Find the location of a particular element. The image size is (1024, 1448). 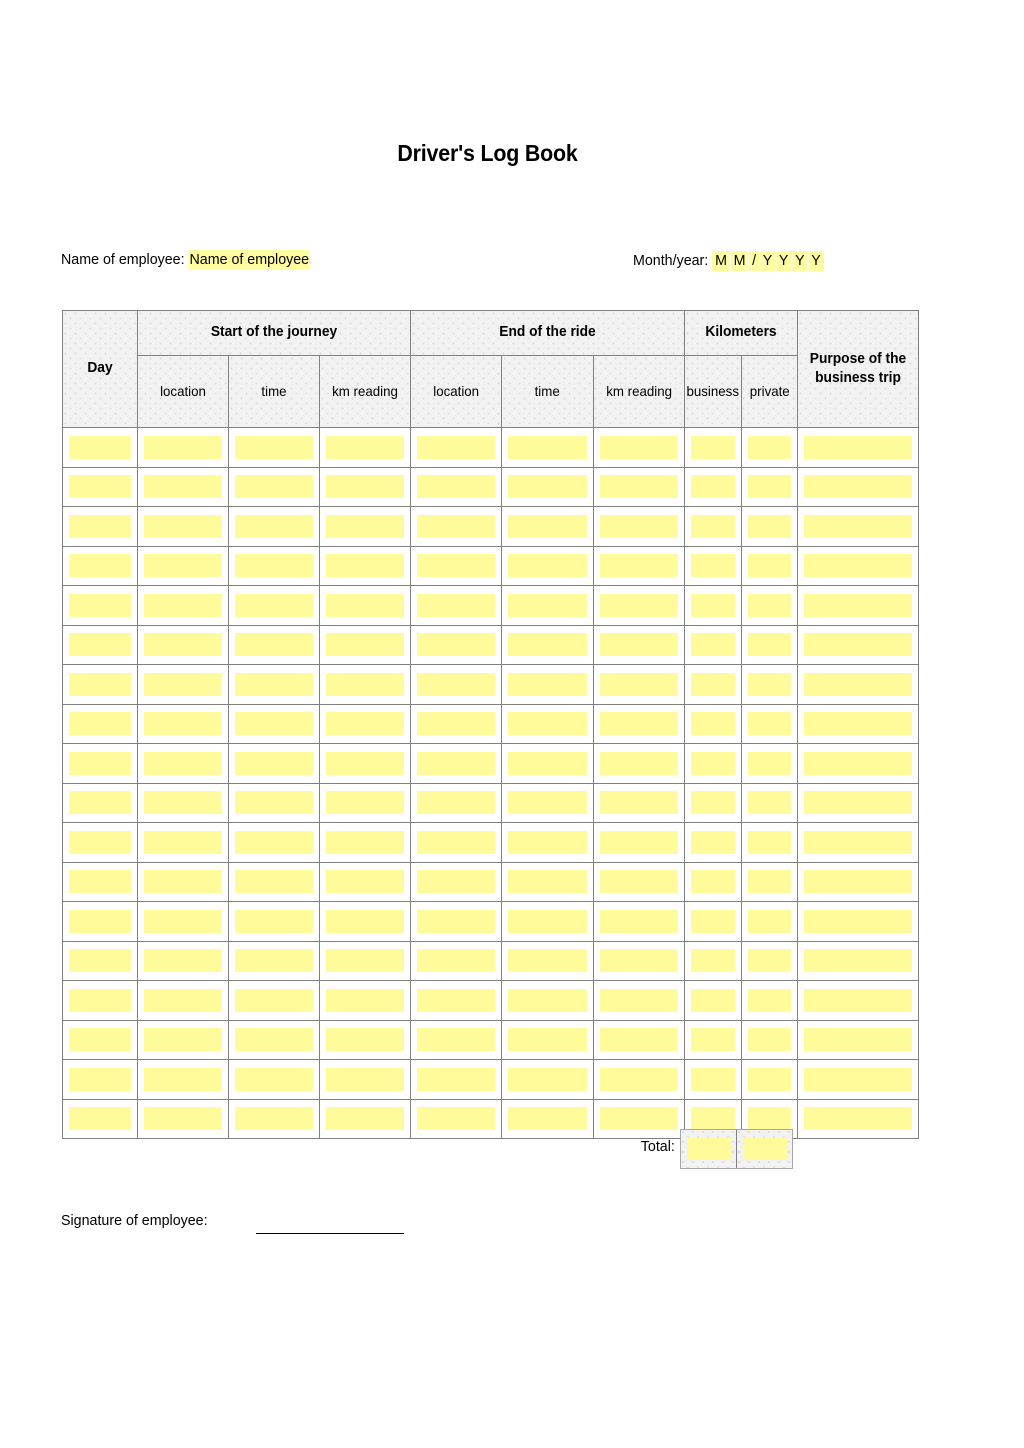

total-business-cell is located at coordinates (708, 1149).